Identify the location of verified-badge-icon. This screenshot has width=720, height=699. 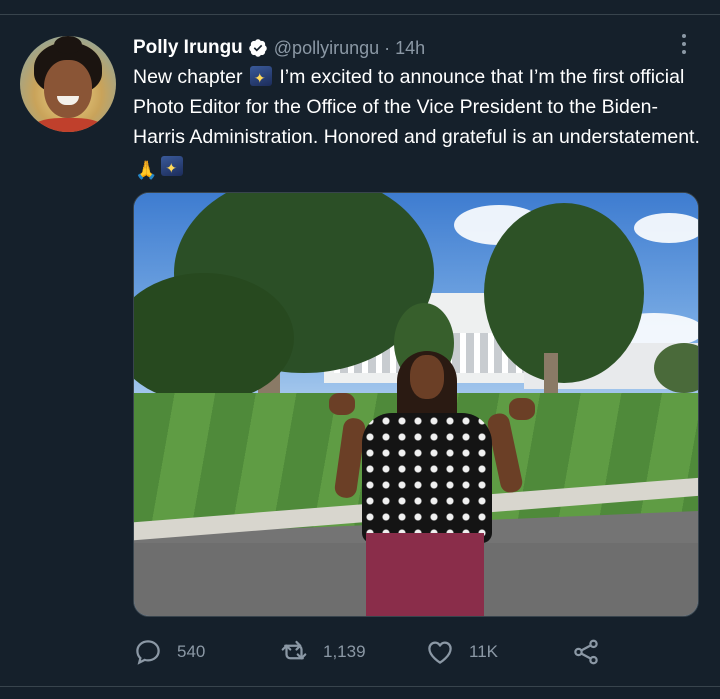
(258, 48).